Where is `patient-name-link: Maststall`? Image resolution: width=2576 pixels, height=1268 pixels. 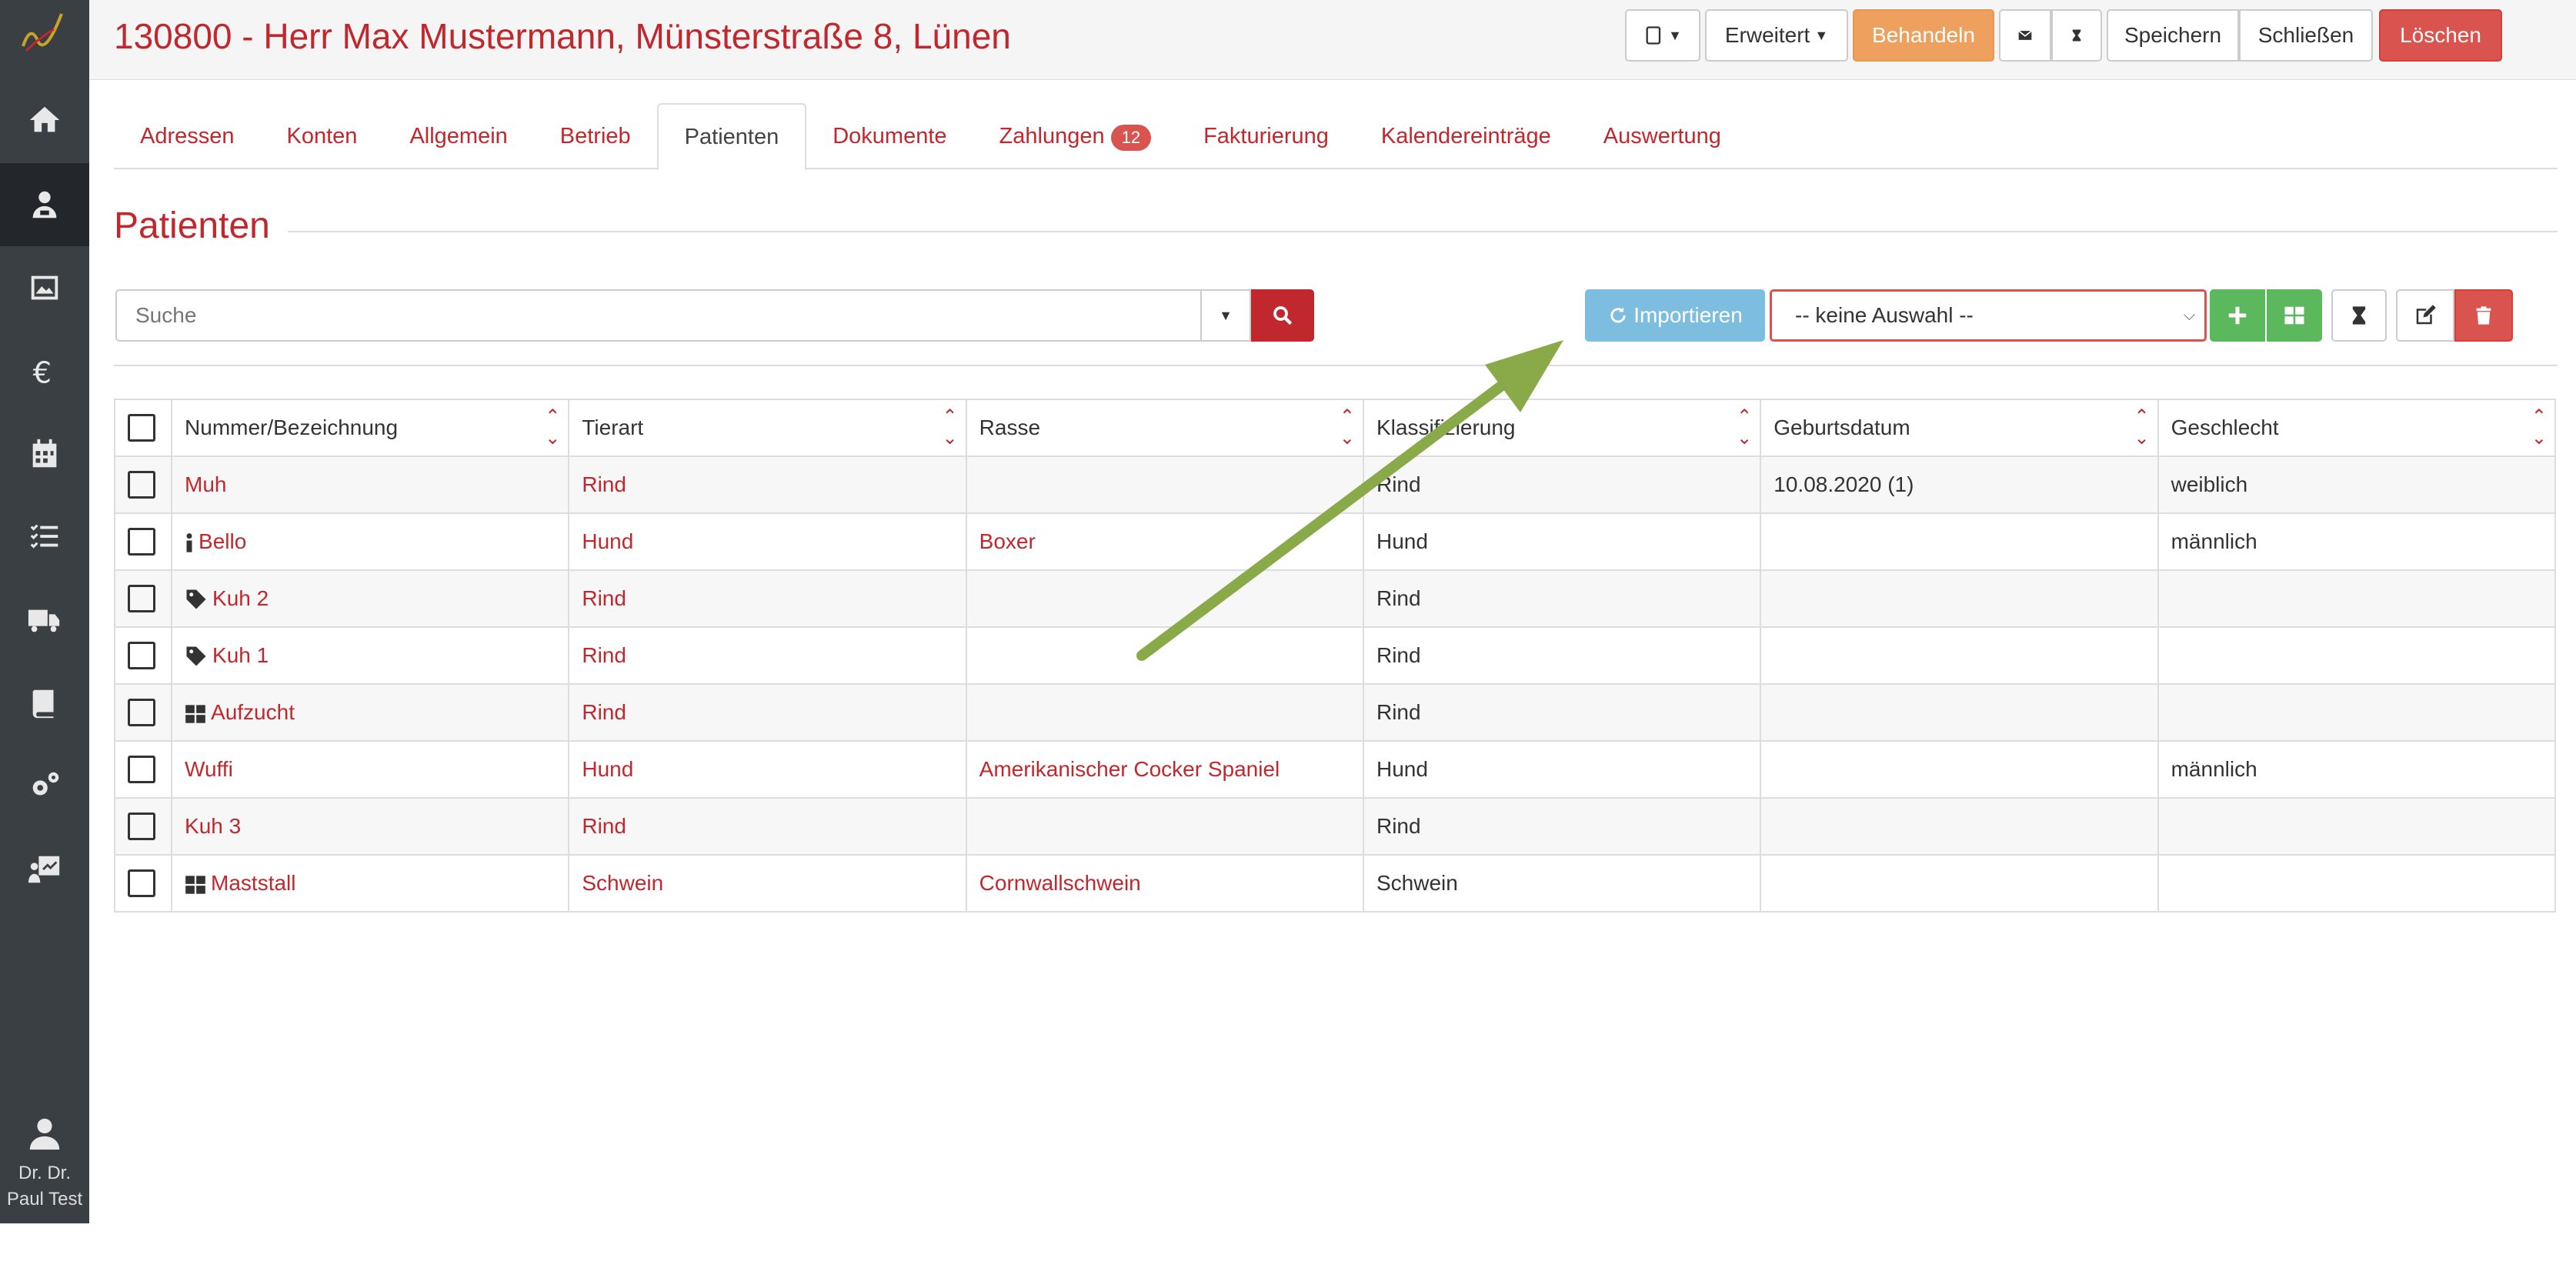
patient-name-link: Maststall is located at coordinates (253, 883).